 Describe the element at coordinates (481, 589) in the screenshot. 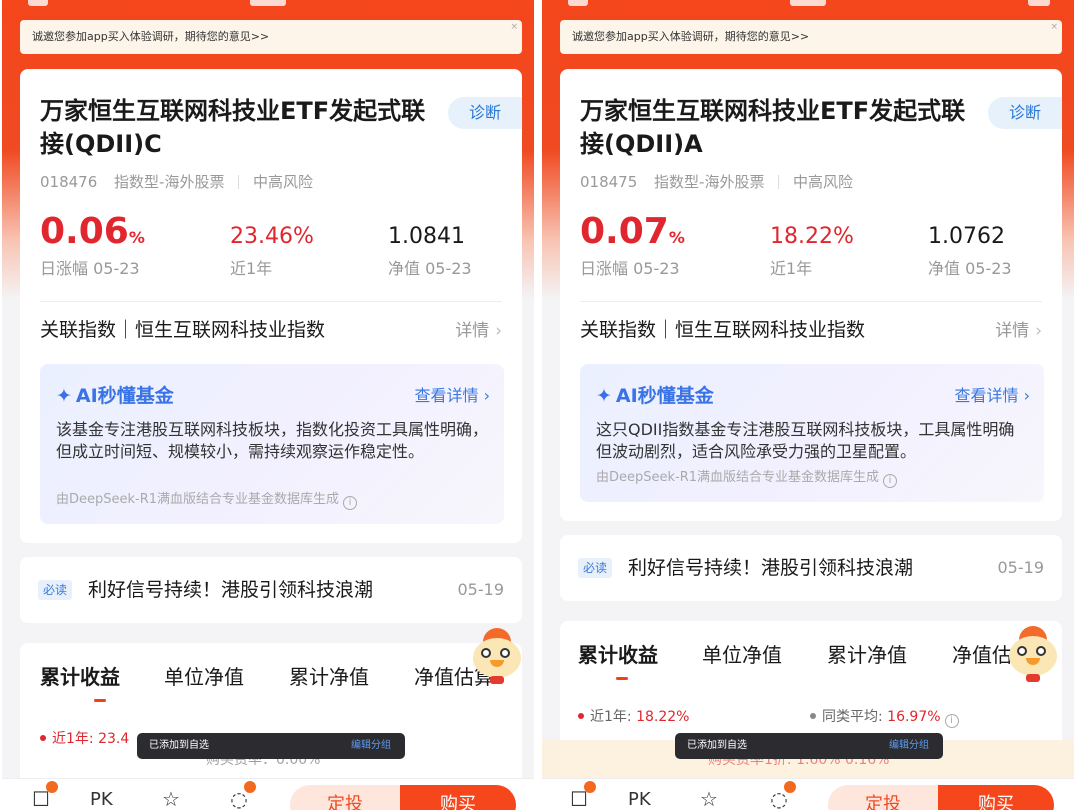

I see `news-date: 05-19` at that location.